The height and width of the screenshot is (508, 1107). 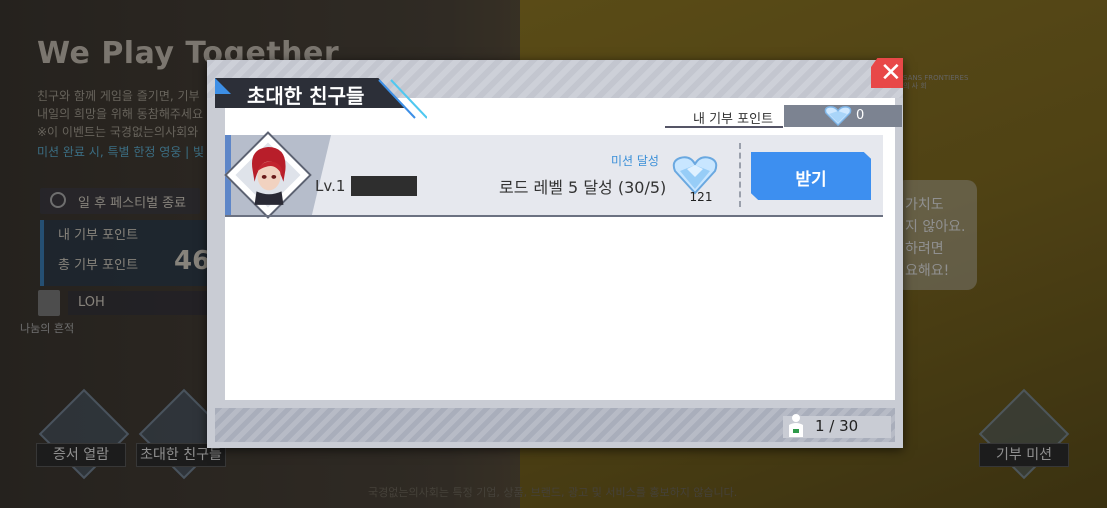 What do you see at coordinates (402, 99) in the screenshot?
I see `title-decoration` at bounding box center [402, 99].